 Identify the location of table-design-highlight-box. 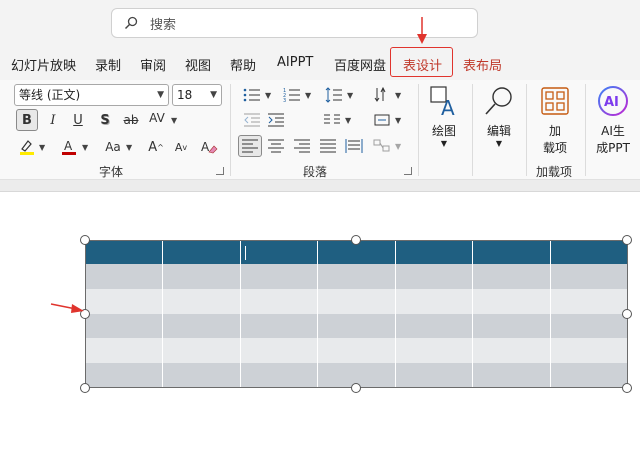
(421, 62).